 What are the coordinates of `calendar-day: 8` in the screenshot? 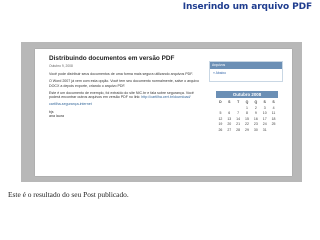 It's located at (247, 113).